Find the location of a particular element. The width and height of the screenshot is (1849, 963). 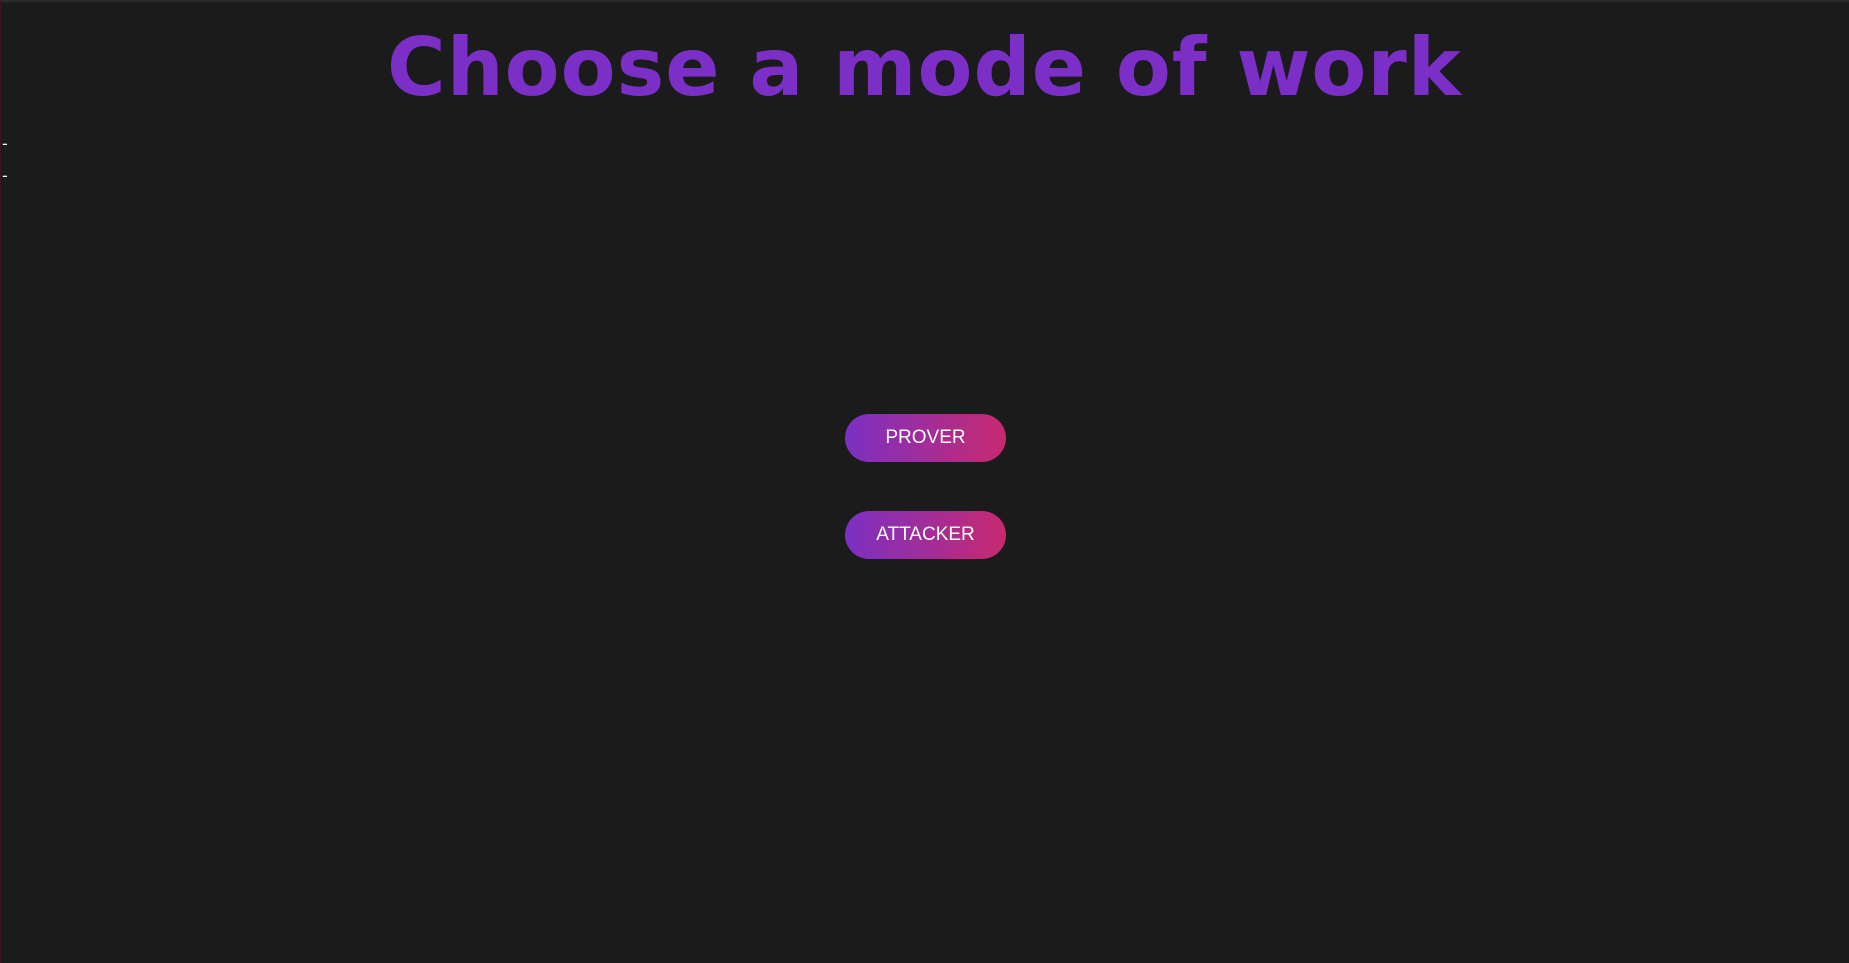

window-top-border is located at coordinates (924, 1).